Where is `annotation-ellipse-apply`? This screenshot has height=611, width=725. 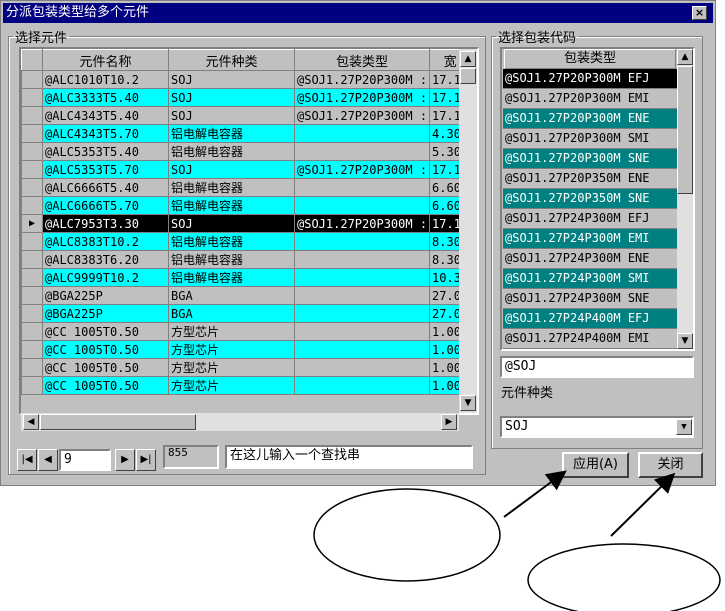
annotation-ellipse-apply is located at coordinates (407, 535).